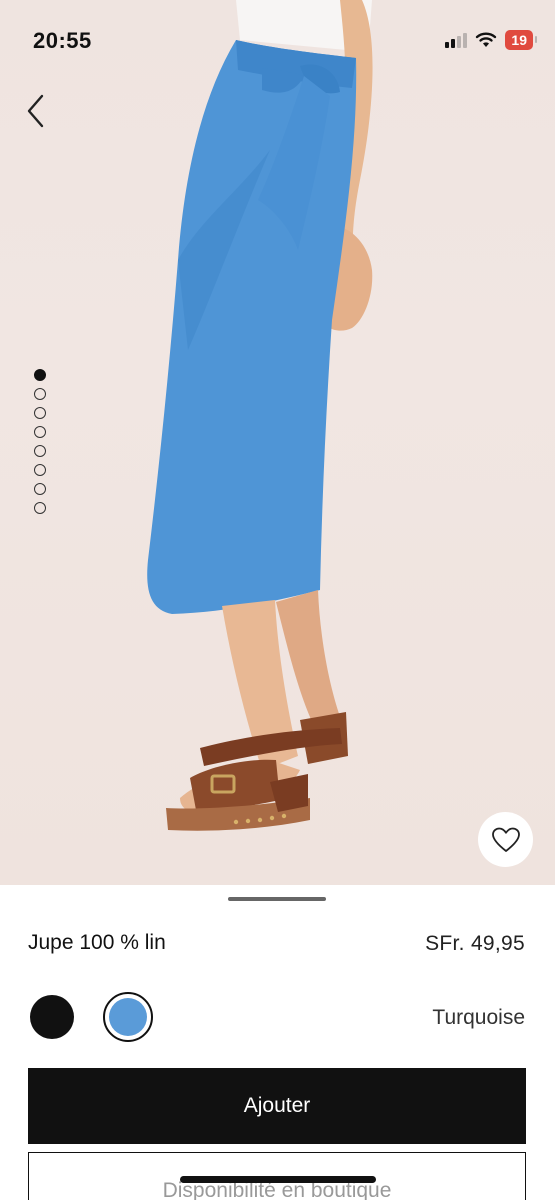 This screenshot has width=555, height=1200. Describe the element at coordinates (277, 40) in the screenshot. I see `status-bar: 20:55 19` at that location.